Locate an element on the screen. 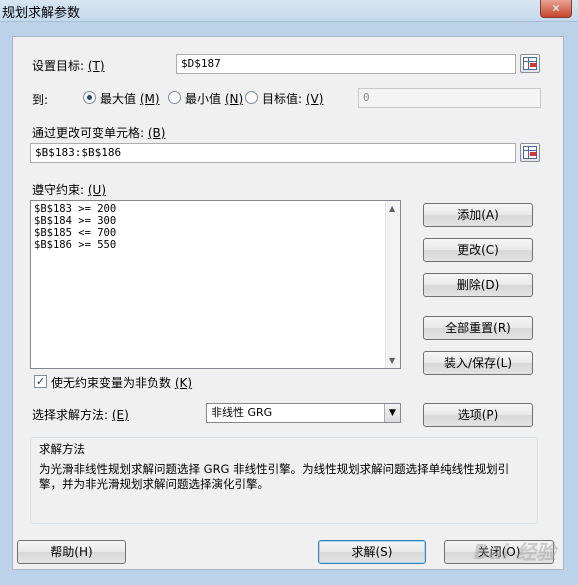 This screenshot has width=578, height=585. watermark: Bai 经验 is located at coordinates (514, 552).